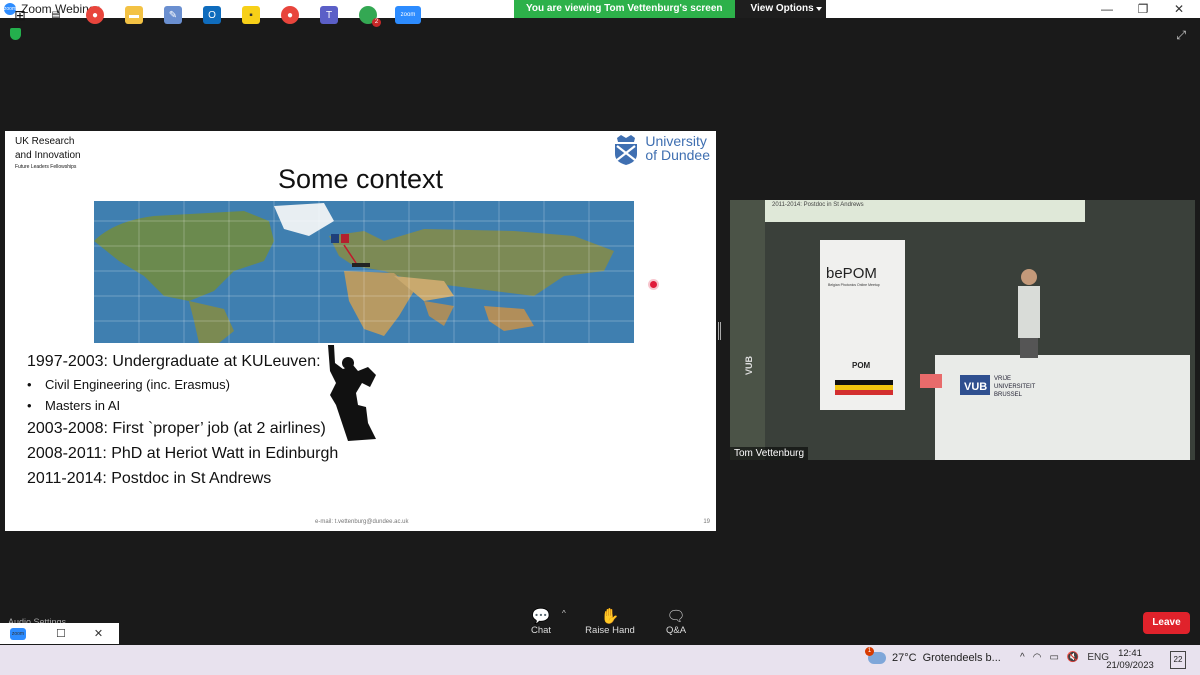 The image size is (1200, 675). What do you see at coordinates (564, 613) in the screenshot?
I see `chat-options-caret-icon: ^` at bounding box center [564, 613].